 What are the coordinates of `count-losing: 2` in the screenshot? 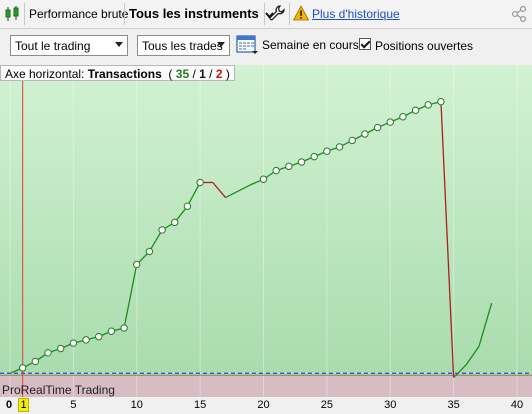 It's located at (219, 74).